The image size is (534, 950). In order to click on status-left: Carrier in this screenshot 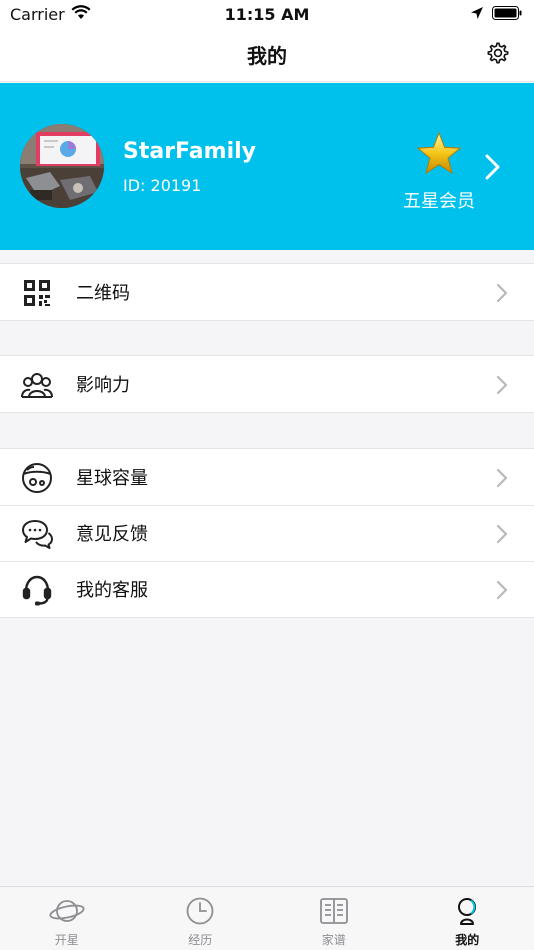, I will do `click(50, 14)`.